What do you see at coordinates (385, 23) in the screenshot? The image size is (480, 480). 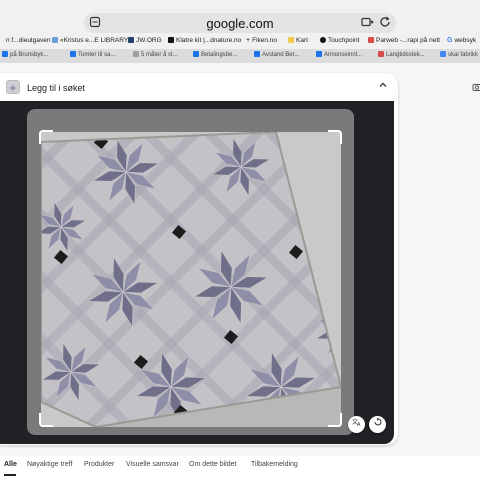 I see `reload-icon` at bounding box center [385, 23].